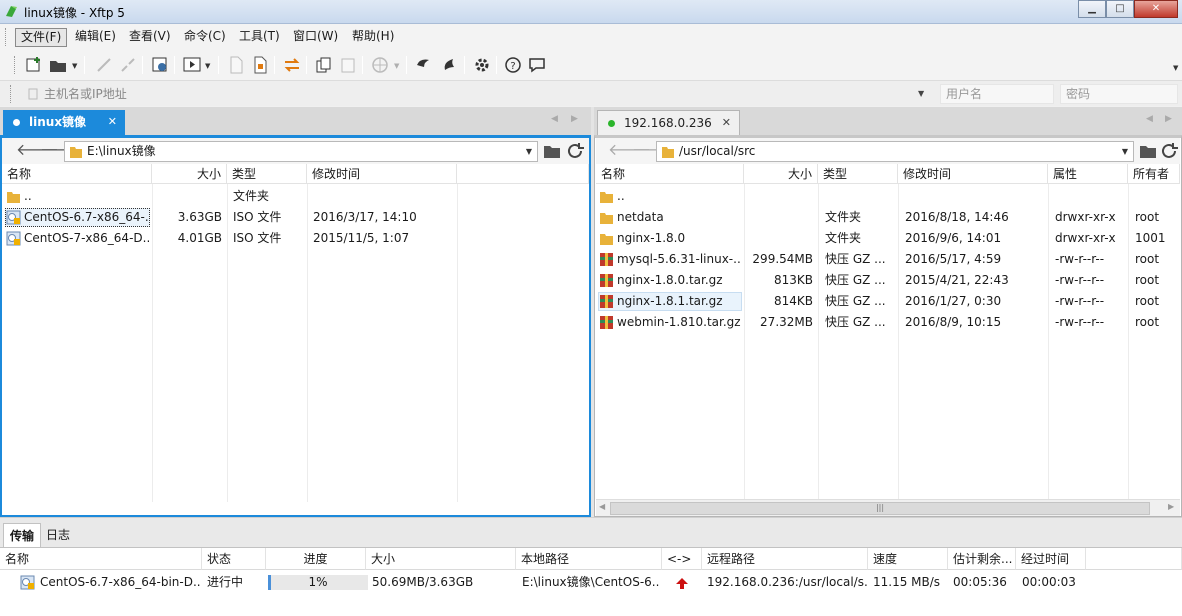  What do you see at coordinates (128, 65) in the screenshot?
I see `disconnect-button` at bounding box center [128, 65].